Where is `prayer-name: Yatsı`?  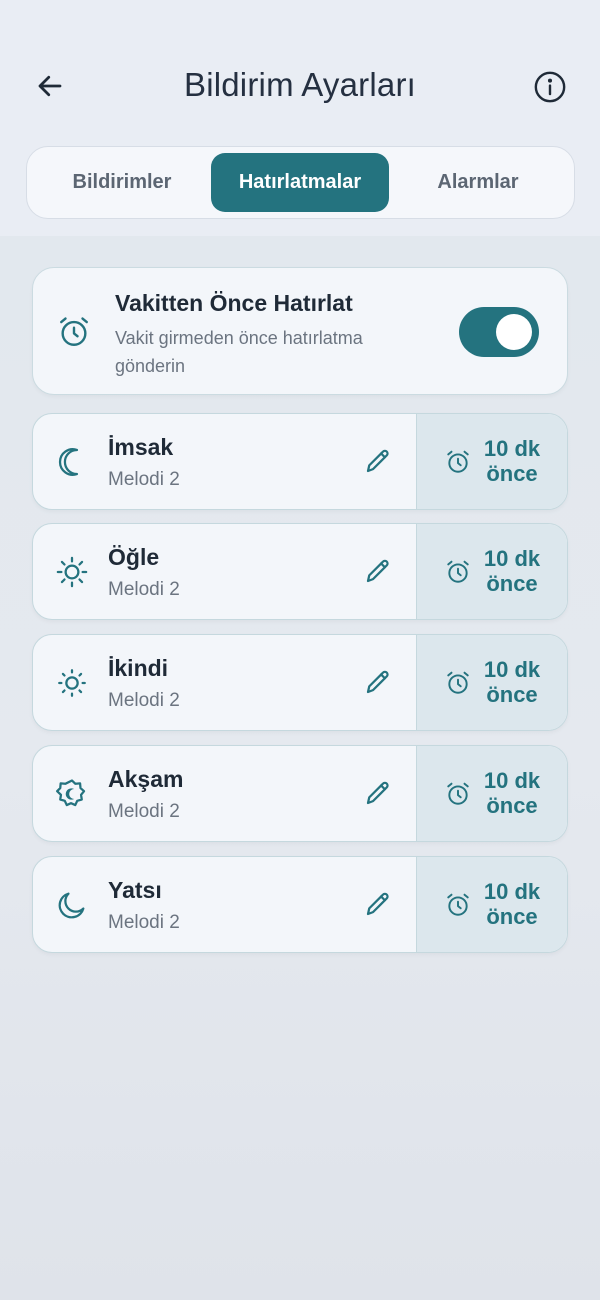
prayer-name: Yatsı is located at coordinates (135, 890).